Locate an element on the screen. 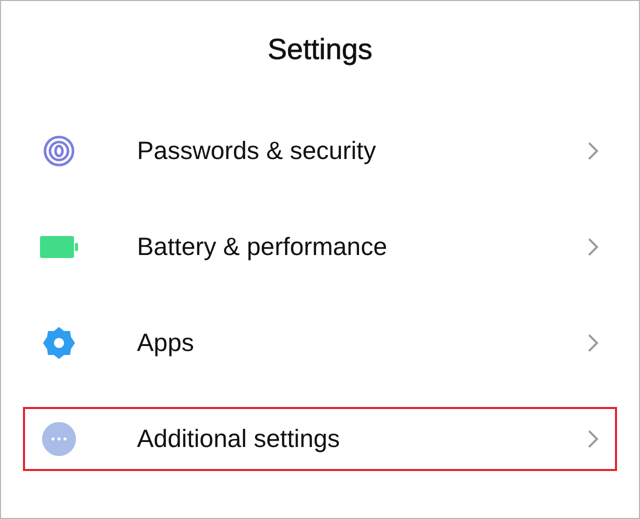  settings-item: Apps is located at coordinates (320, 343).